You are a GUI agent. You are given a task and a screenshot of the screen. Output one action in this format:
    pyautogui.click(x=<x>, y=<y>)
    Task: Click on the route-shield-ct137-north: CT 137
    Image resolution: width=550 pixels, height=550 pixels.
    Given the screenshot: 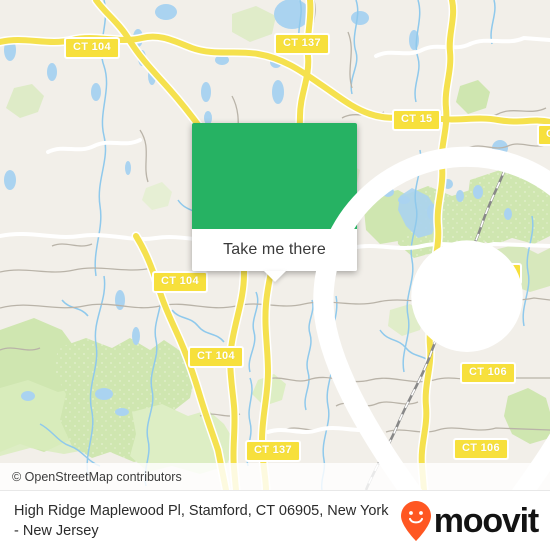 What is the action you would take?
    pyautogui.click(x=302, y=44)
    